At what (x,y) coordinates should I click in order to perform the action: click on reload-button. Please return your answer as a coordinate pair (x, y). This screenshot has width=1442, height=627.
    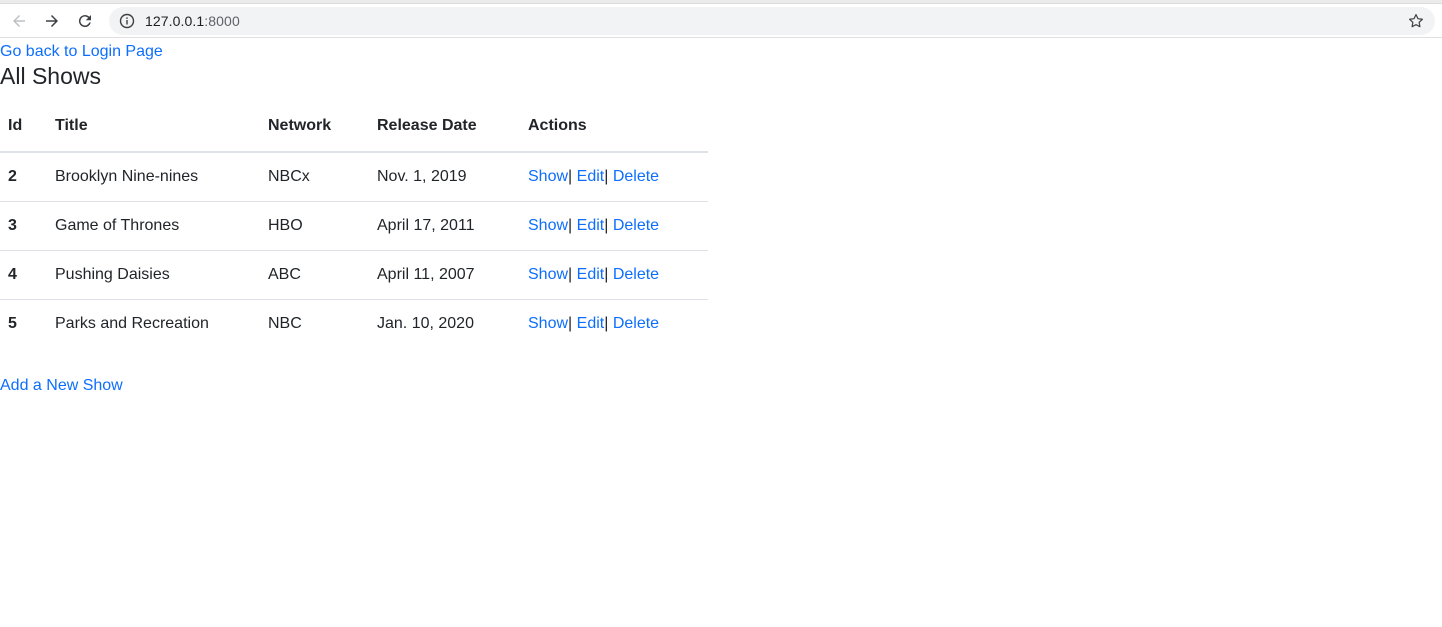
    Looking at the image, I should click on (85, 21).